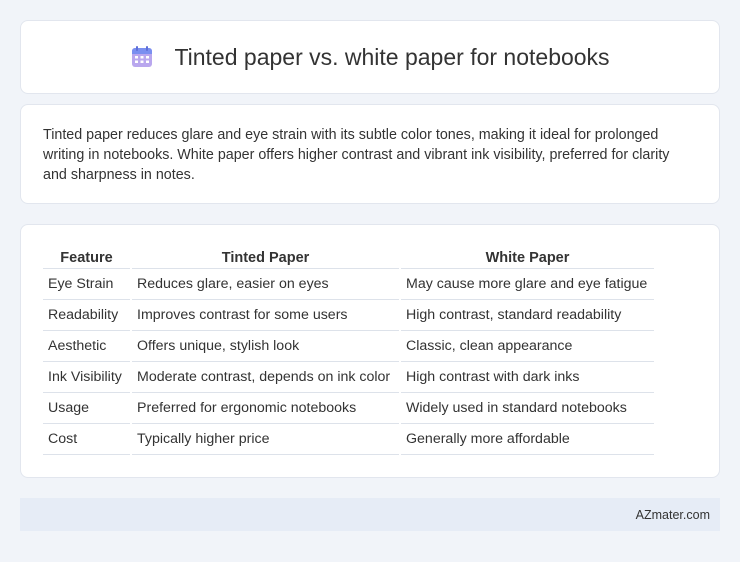  What do you see at coordinates (265, 377) in the screenshot?
I see `tinted-cell: Moderate contrast, depends on ink color` at bounding box center [265, 377].